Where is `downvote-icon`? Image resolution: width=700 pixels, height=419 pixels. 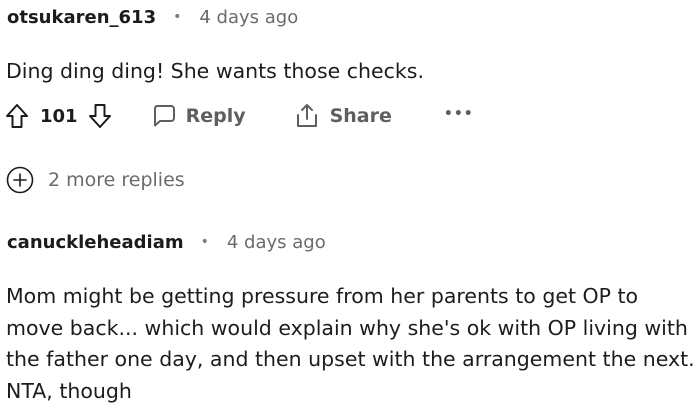
downvote-icon is located at coordinates (99, 116).